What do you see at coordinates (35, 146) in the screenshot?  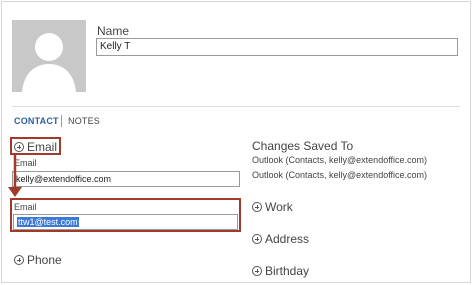 I see `email-add-highlight` at bounding box center [35, 146].